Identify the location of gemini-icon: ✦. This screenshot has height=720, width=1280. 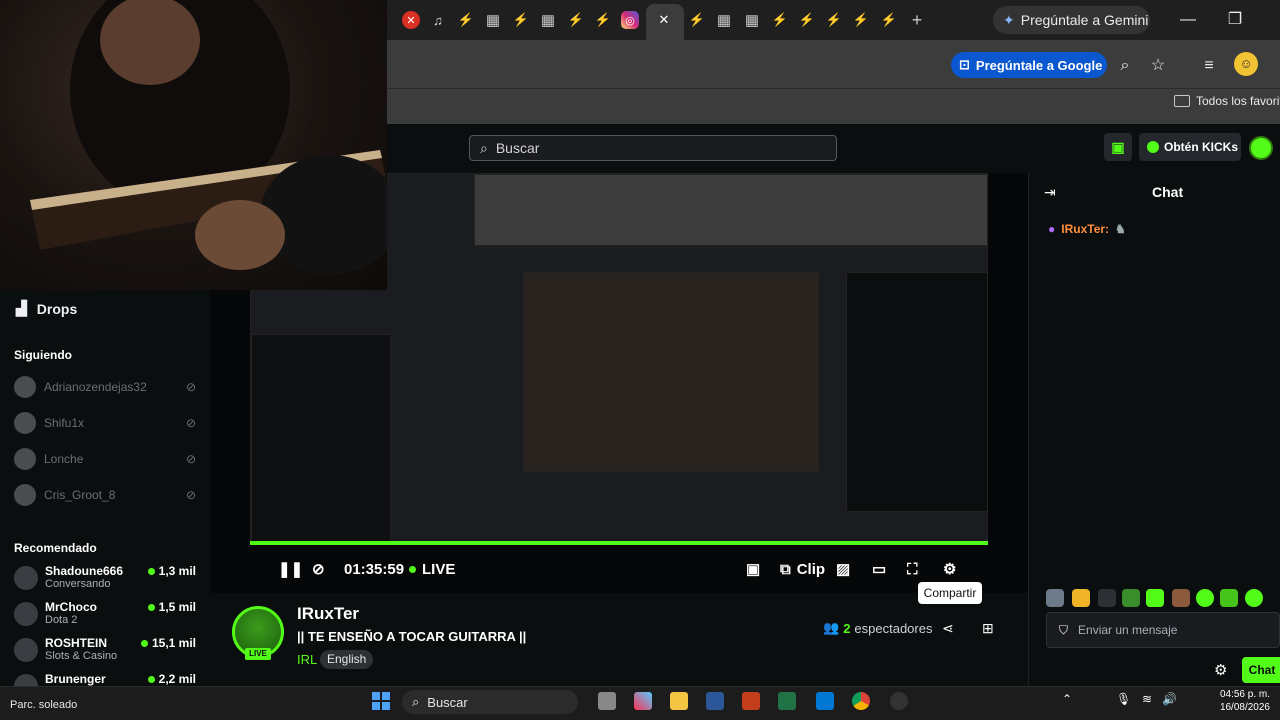
(1009, 19).